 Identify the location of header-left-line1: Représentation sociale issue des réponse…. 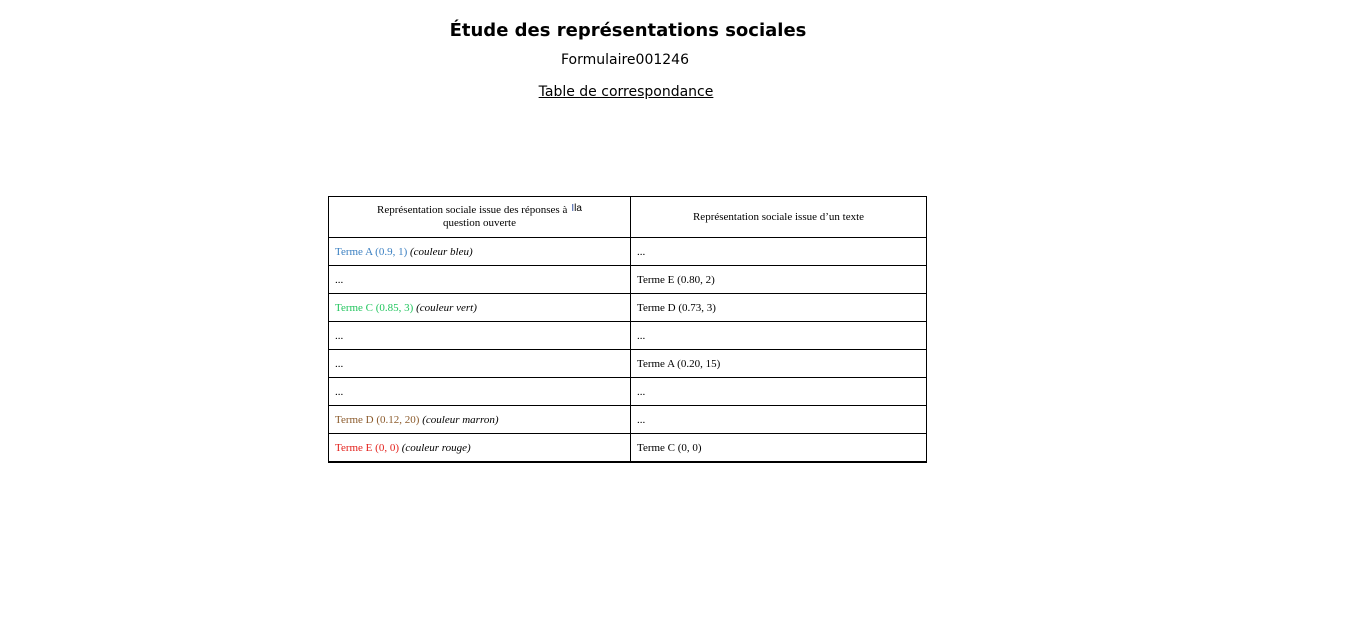
(472, 210).